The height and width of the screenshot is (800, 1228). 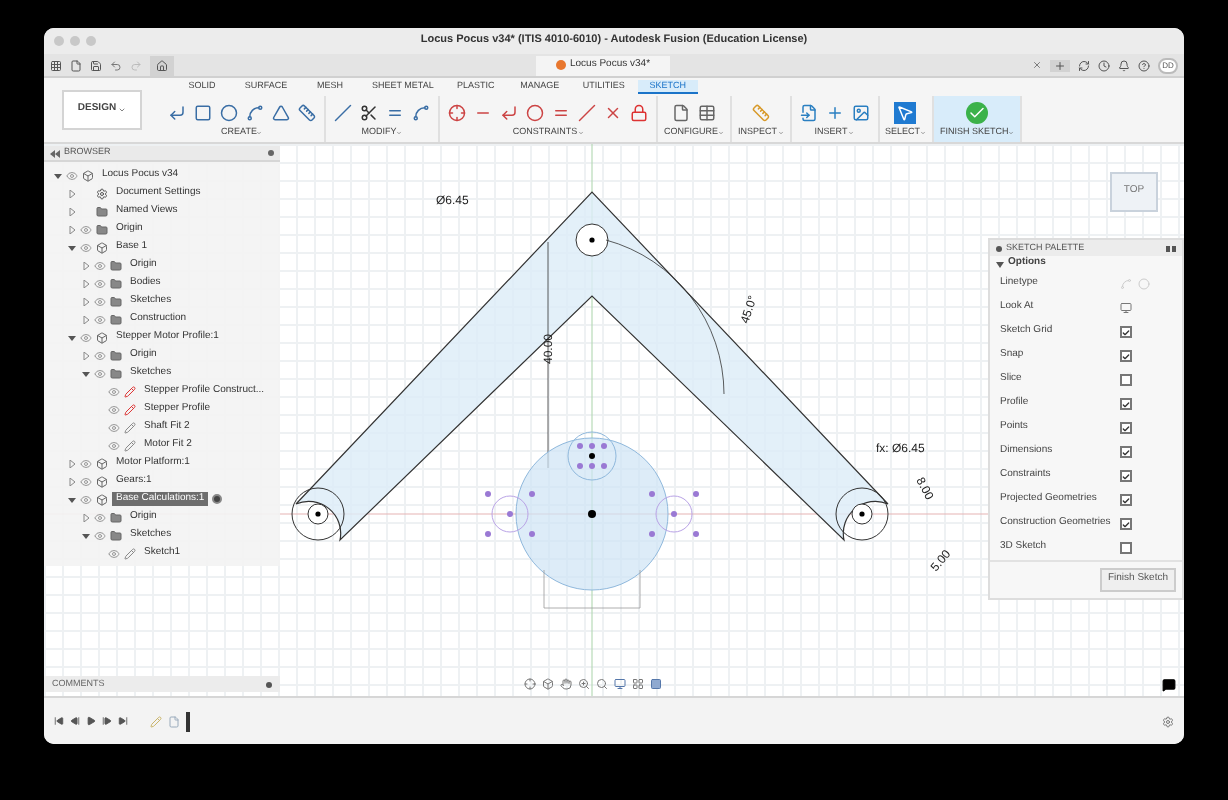 What do you see at coordinates (584, 684) in the screenshot?
I see `zoom-icon` at bounding box center [584, 684].